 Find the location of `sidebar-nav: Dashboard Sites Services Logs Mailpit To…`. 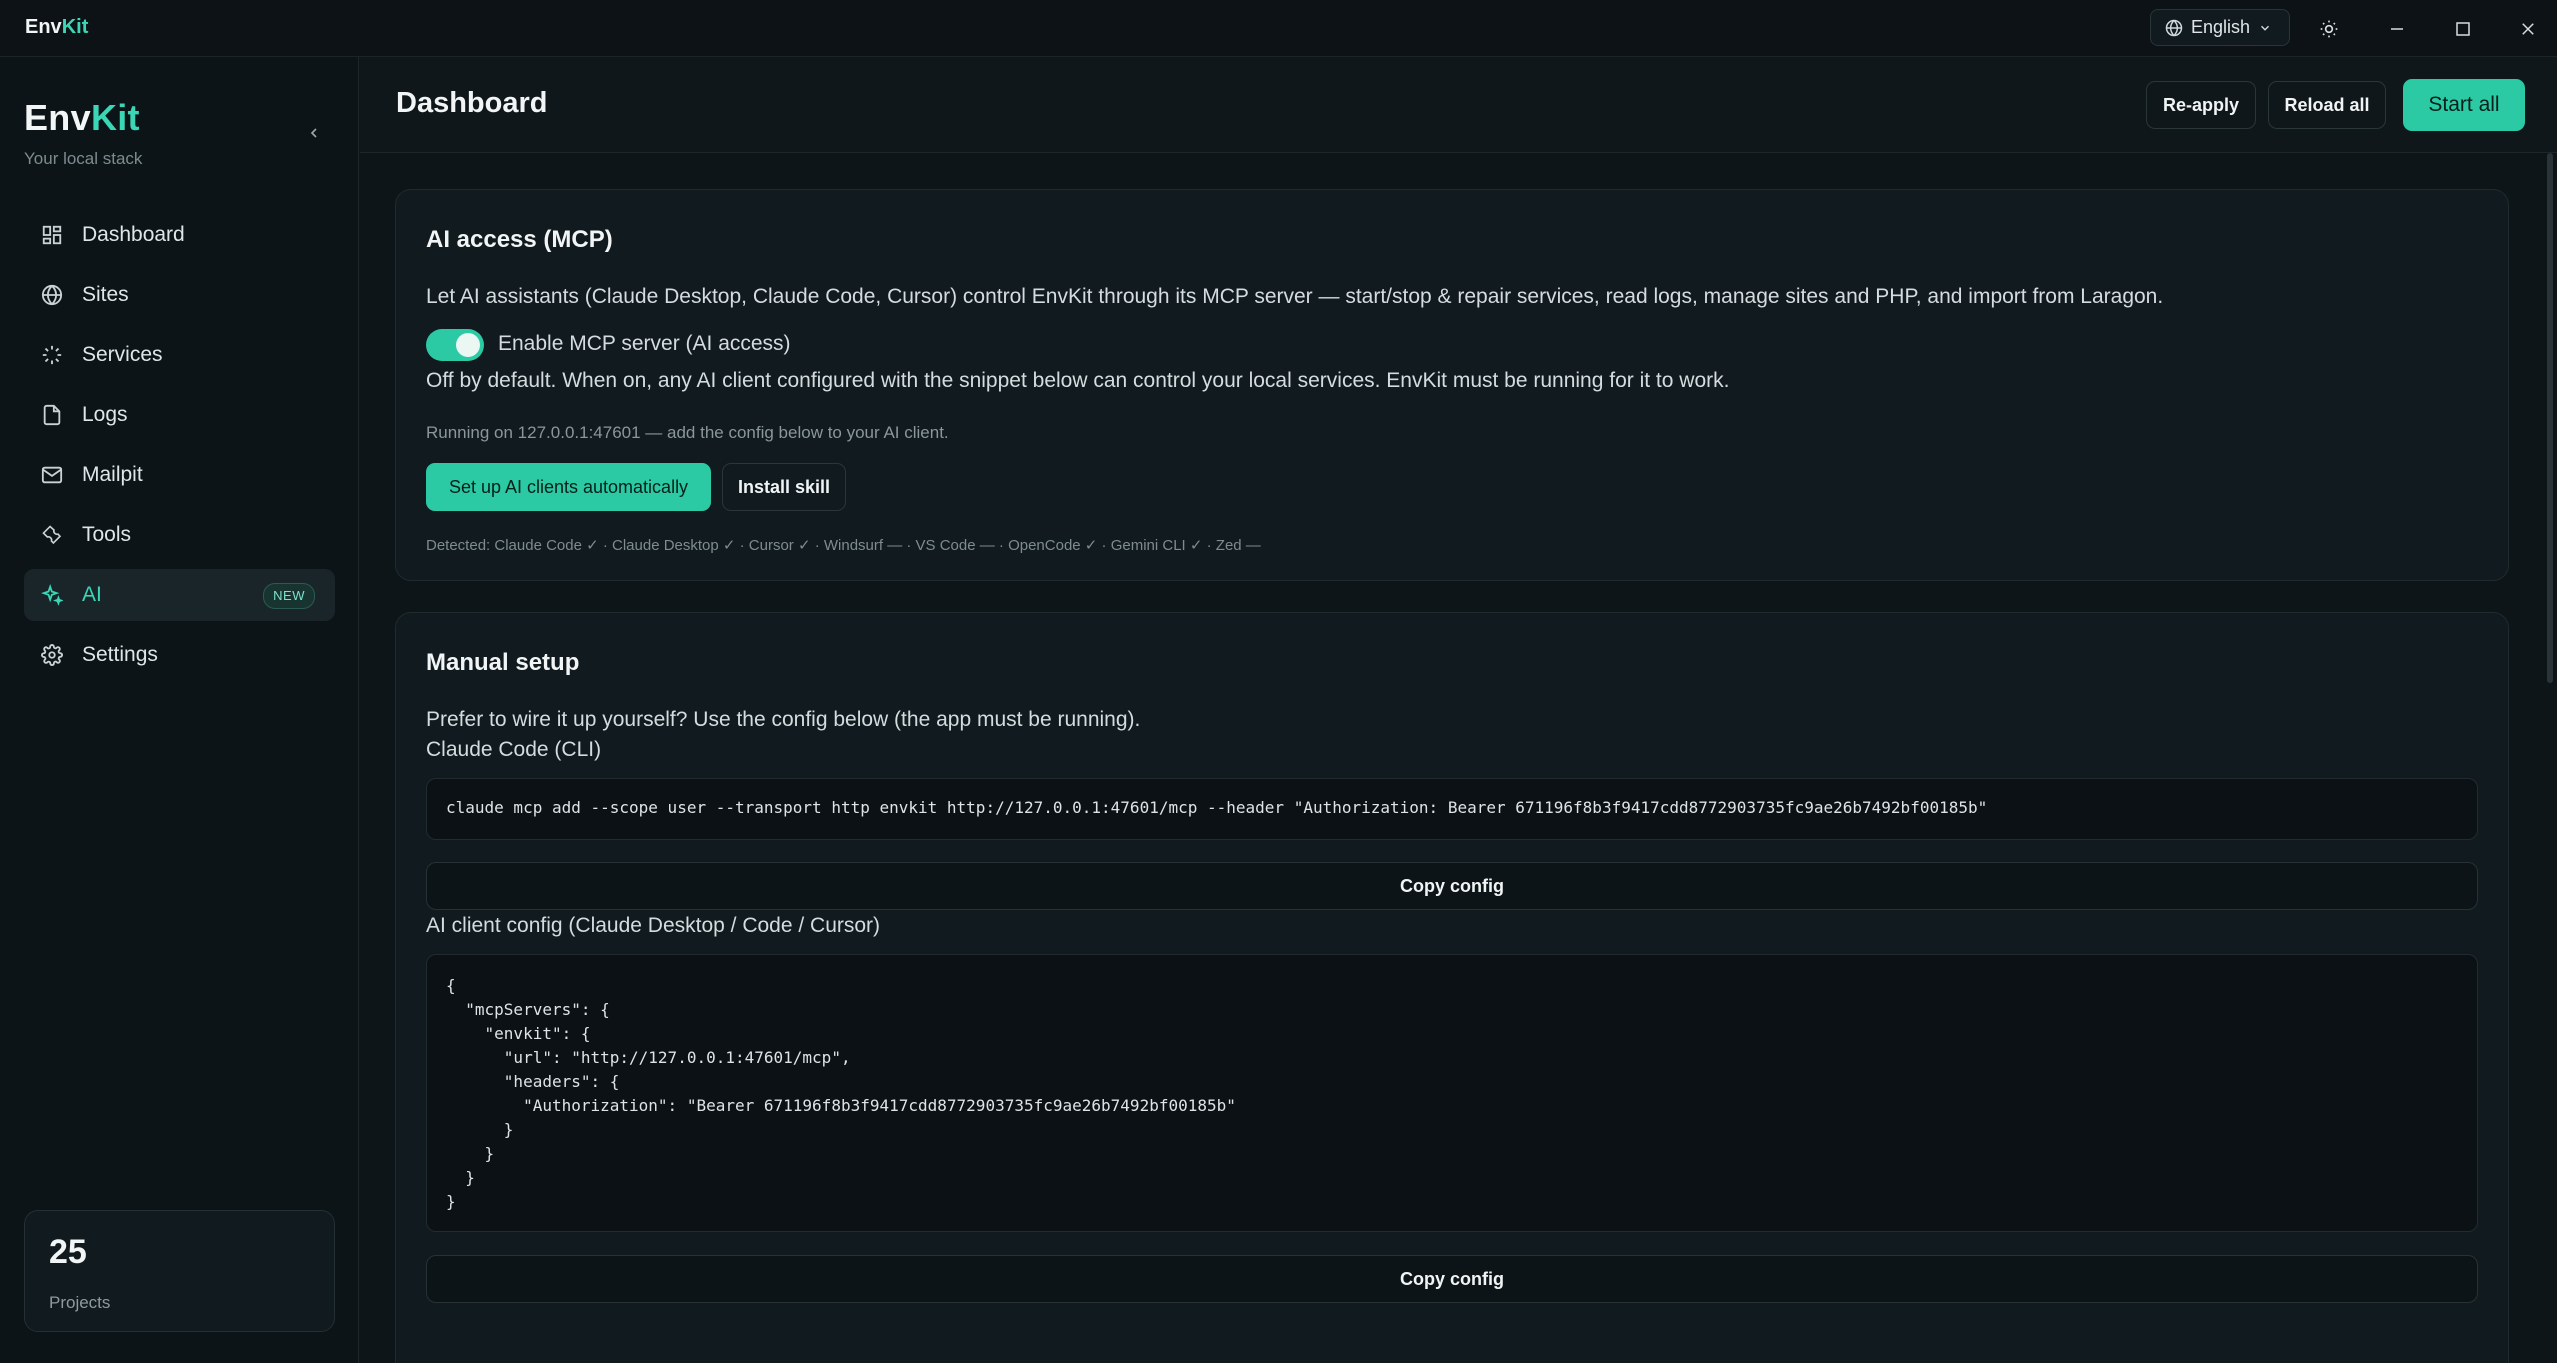

sidebar-nav: Dashboard Sites Services Logs Mailpit To… is located at coordinates (179, 449).